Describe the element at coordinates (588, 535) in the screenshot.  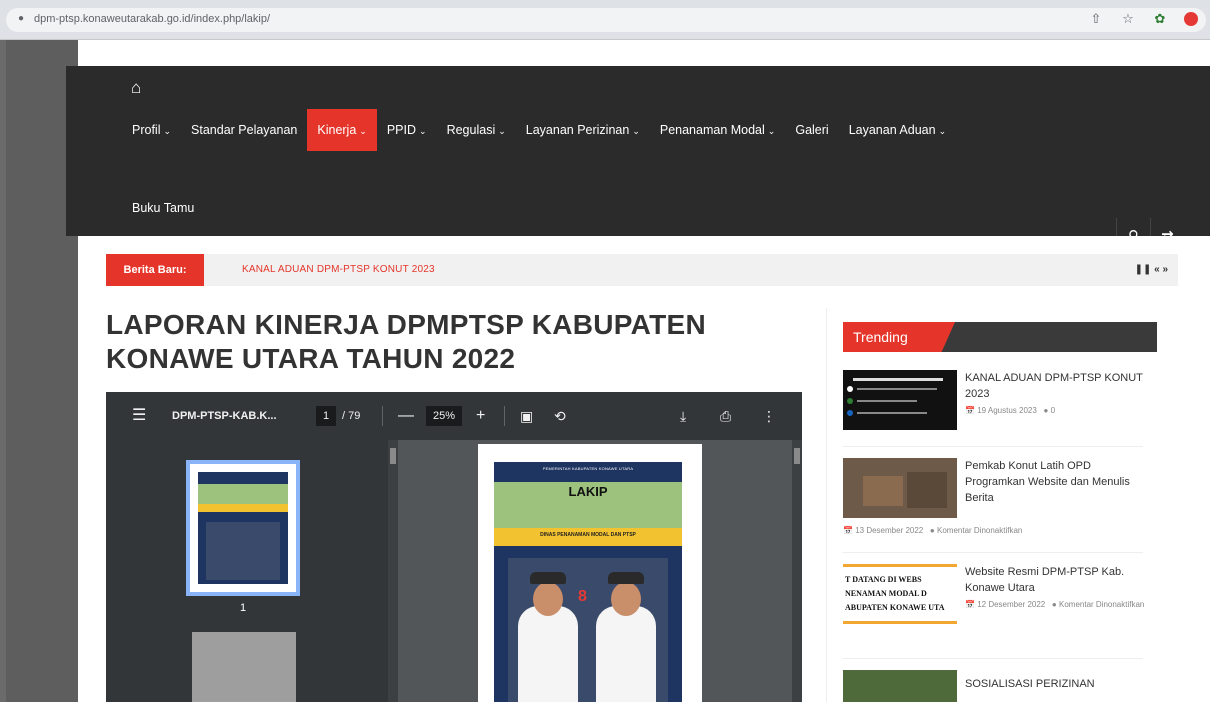
I see `cover-subtitle: DINAS PENANAMAN MODAL DAN PTSP` at that location.